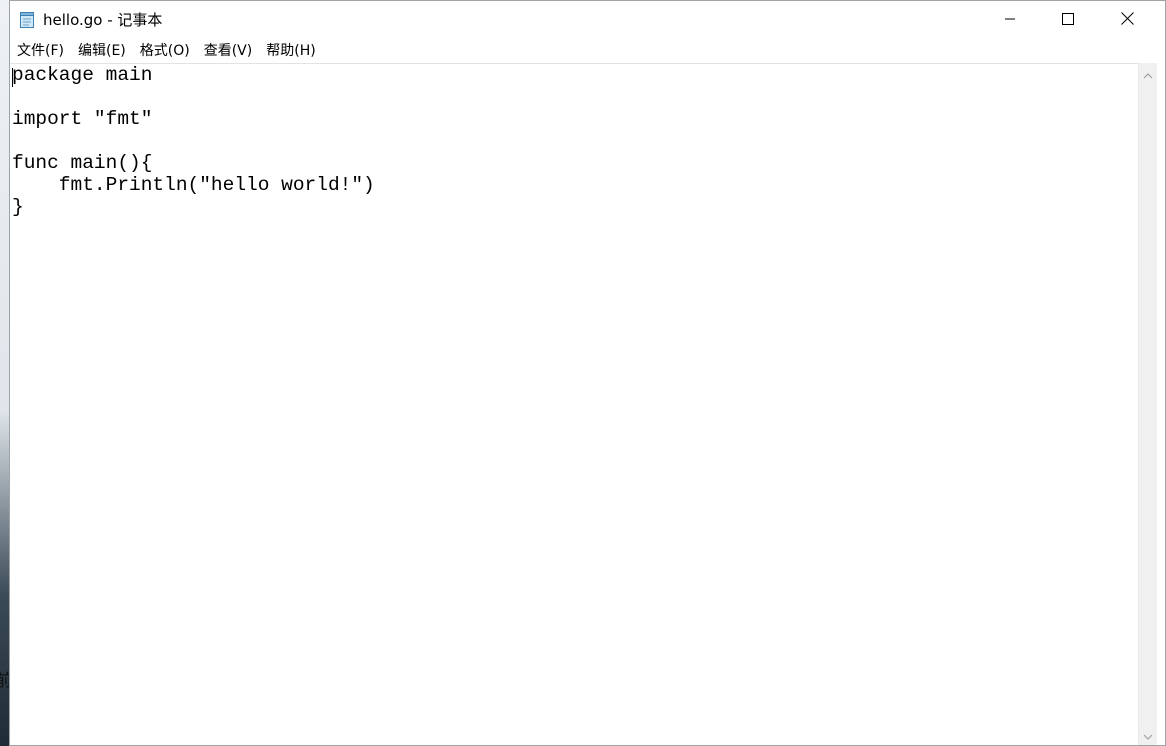 Image resolution: width=1166 pixels, height=746 pixels. I want to click on menu-edit: 编辑(E), so click(102, 51).